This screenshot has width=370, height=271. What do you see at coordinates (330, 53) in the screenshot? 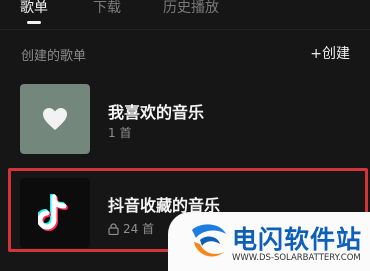
I see `create-playlist-button: +创建` at bounding box center [330, 53].